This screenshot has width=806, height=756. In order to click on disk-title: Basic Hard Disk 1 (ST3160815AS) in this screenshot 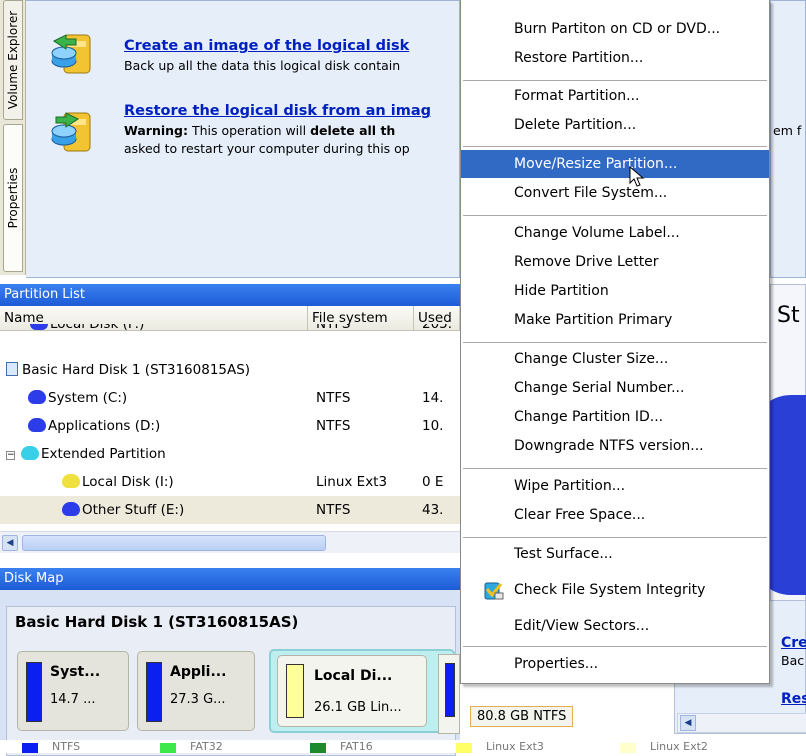, I will do `click(157, 622)`.